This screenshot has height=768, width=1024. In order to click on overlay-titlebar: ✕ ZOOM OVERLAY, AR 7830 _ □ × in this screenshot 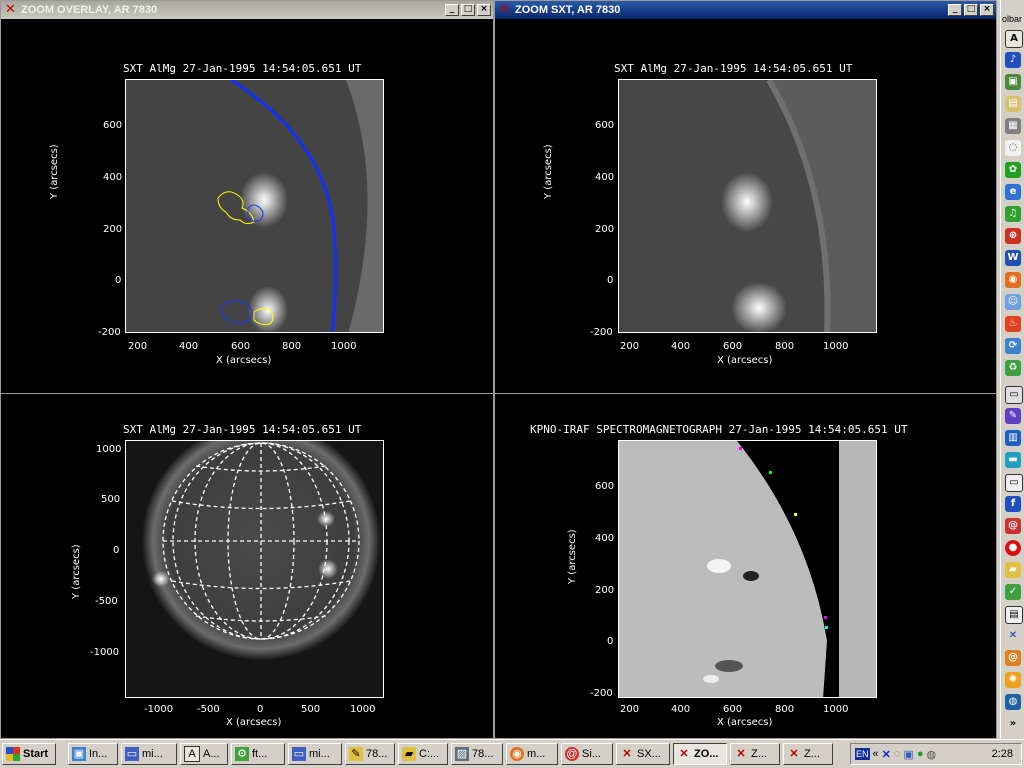, I will do `click(247, 10)`.